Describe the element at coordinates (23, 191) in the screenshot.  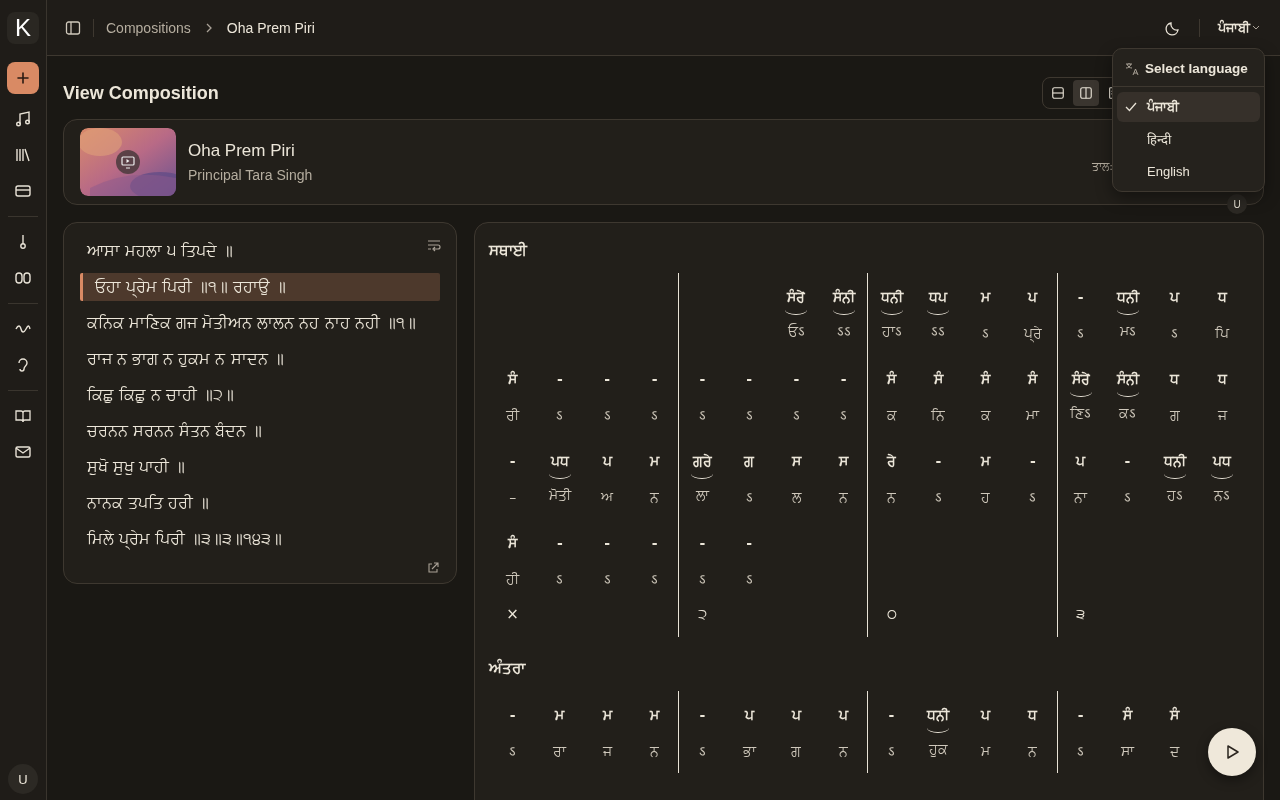
I see `card-icon` at that location.